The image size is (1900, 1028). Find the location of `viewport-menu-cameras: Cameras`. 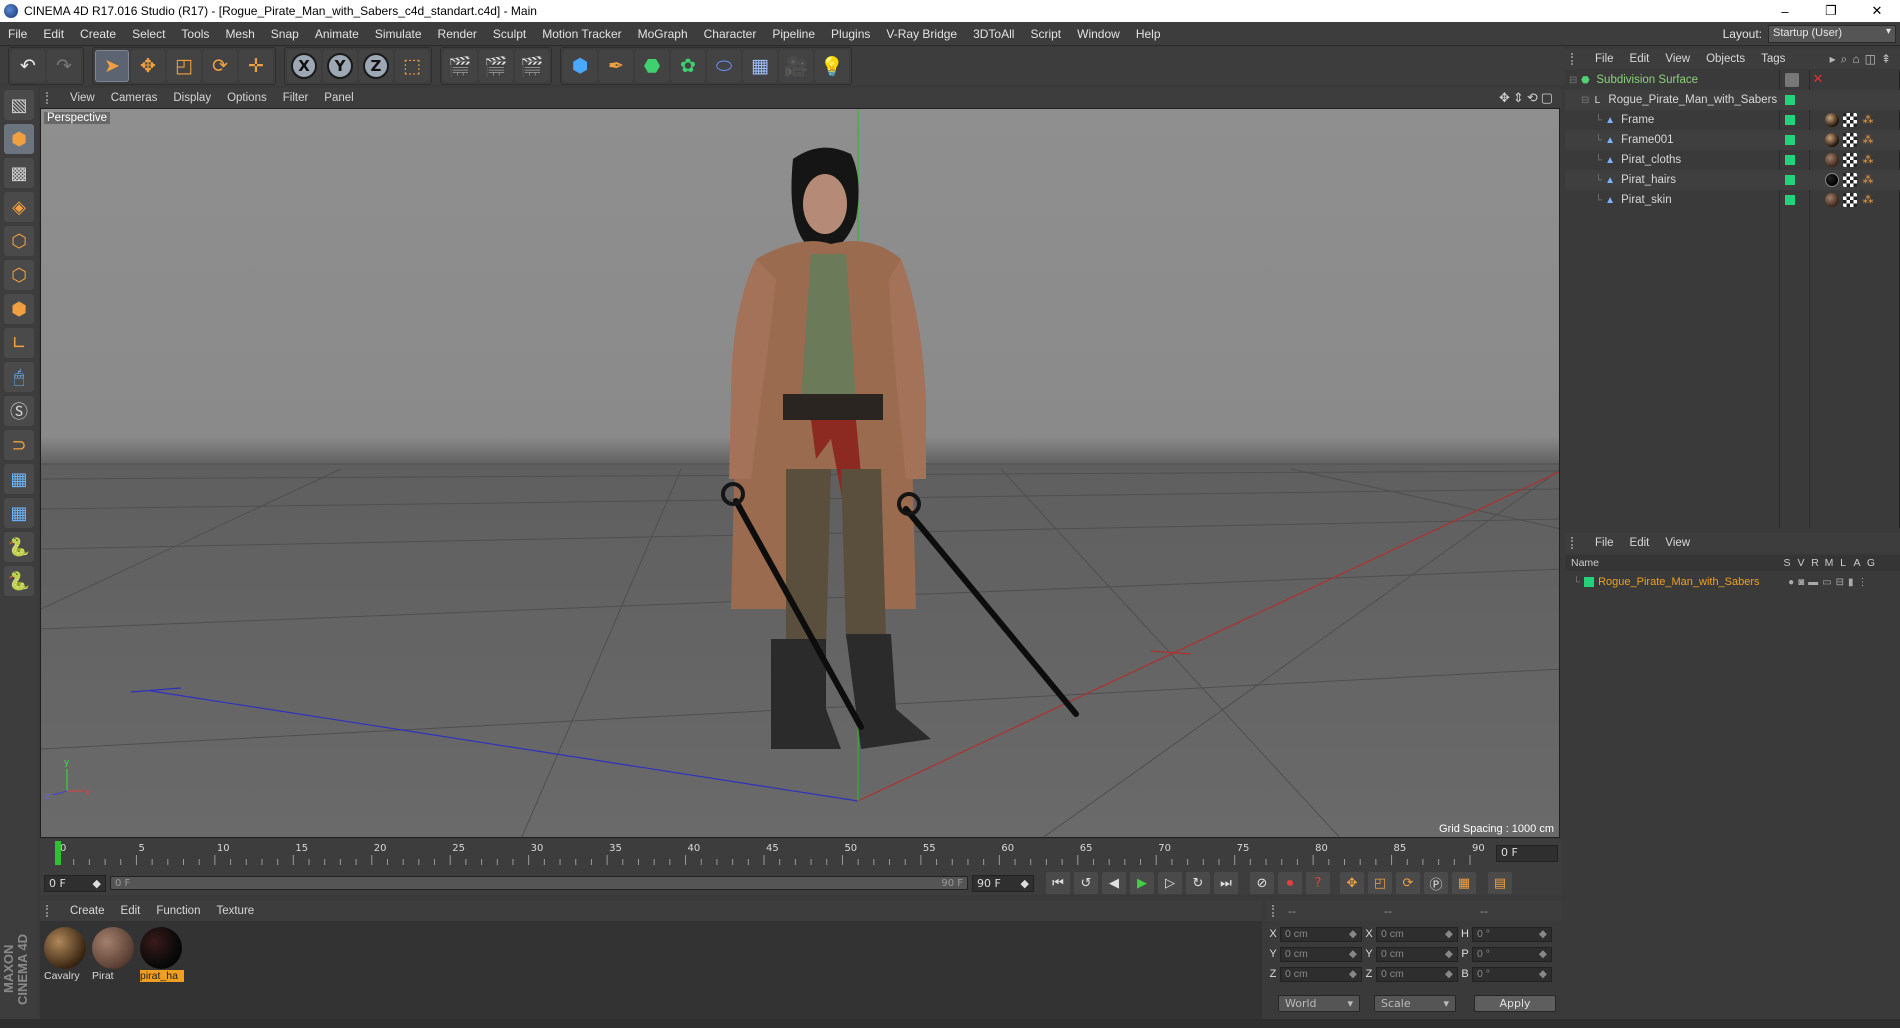

viewport-menu-cameras: Cameras is located at coordinates (134, 98).